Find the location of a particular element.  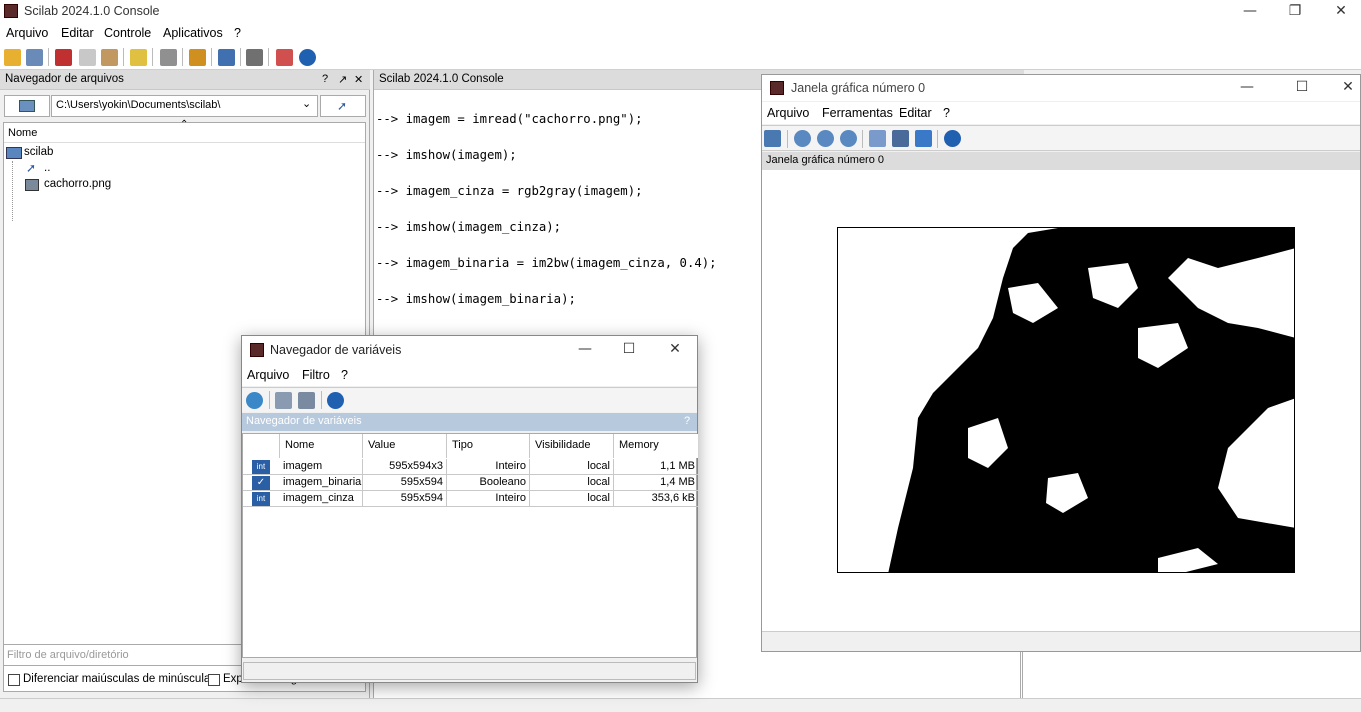

regex-checkbox is located at coordinates (214, 680).